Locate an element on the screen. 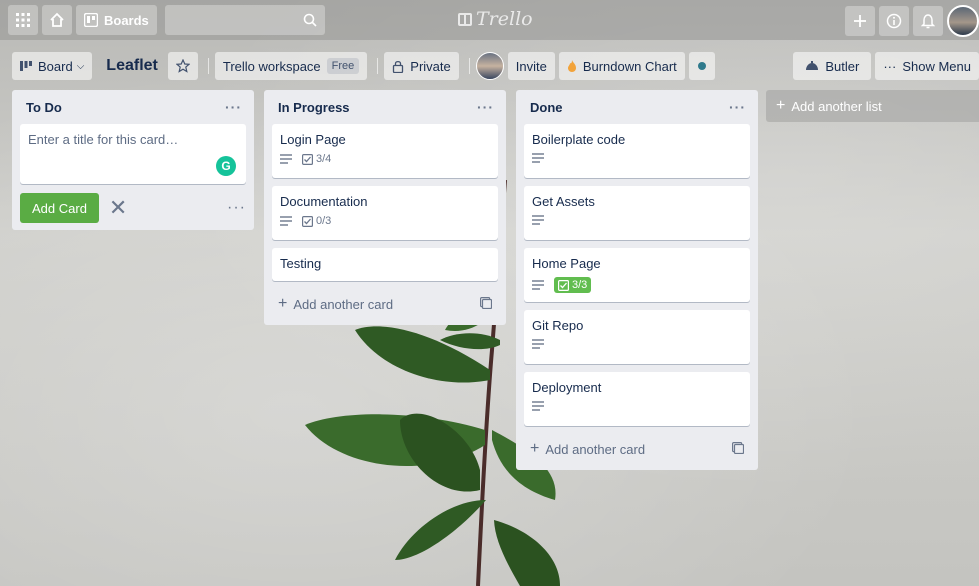 The height and width of the screenshot is (586, 979). trello-logo-text: Trello is located at coordinates (504, 19).